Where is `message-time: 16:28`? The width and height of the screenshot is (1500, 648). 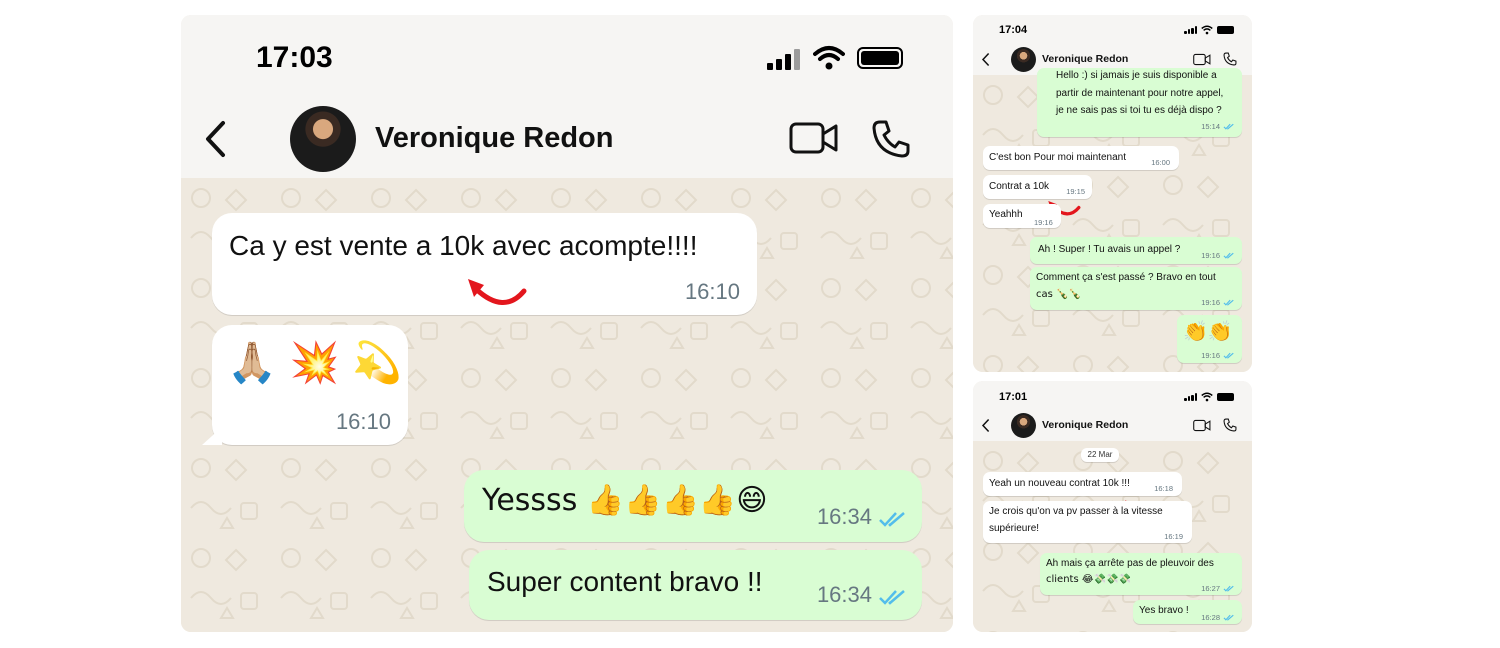
message-time: 16:28 is located at coordinates (1210, 617).